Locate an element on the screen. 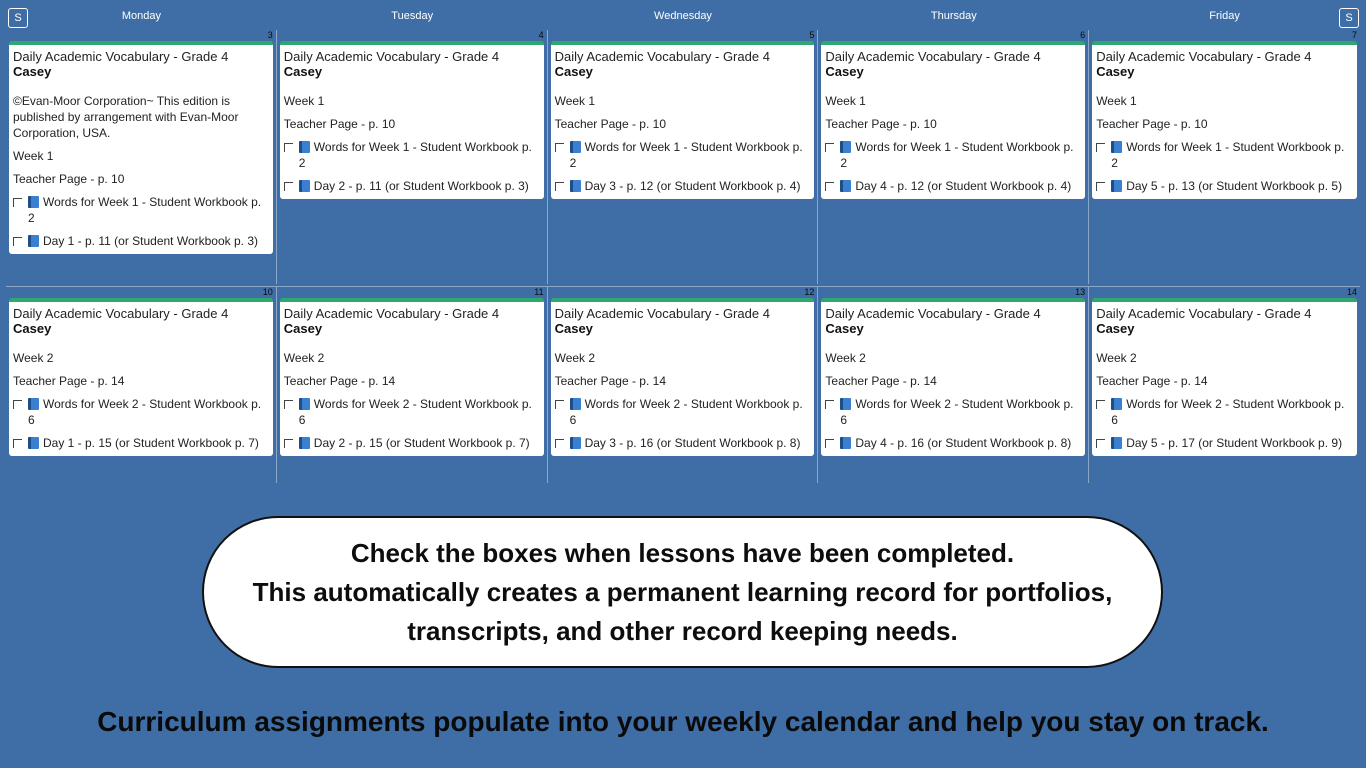  task-label: Day 2 - p. 15 (or Student Workbook p. 7) is located at coordinates (422, 443).